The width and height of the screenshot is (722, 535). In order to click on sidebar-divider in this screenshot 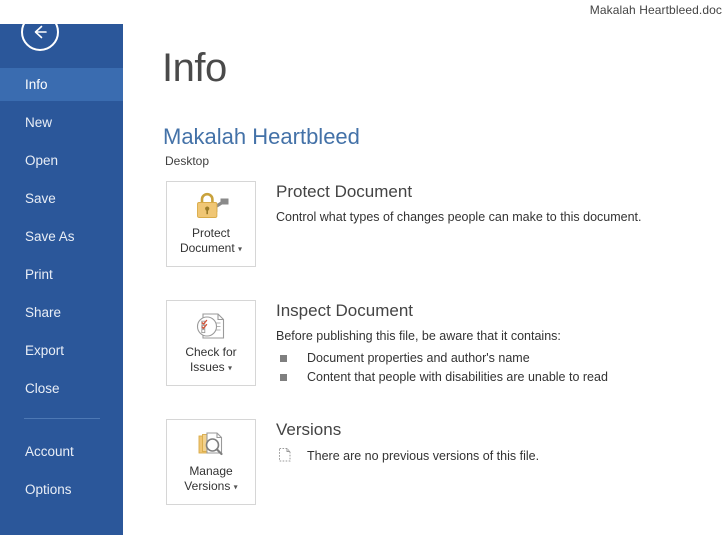, I will do `click(62, 418)`.